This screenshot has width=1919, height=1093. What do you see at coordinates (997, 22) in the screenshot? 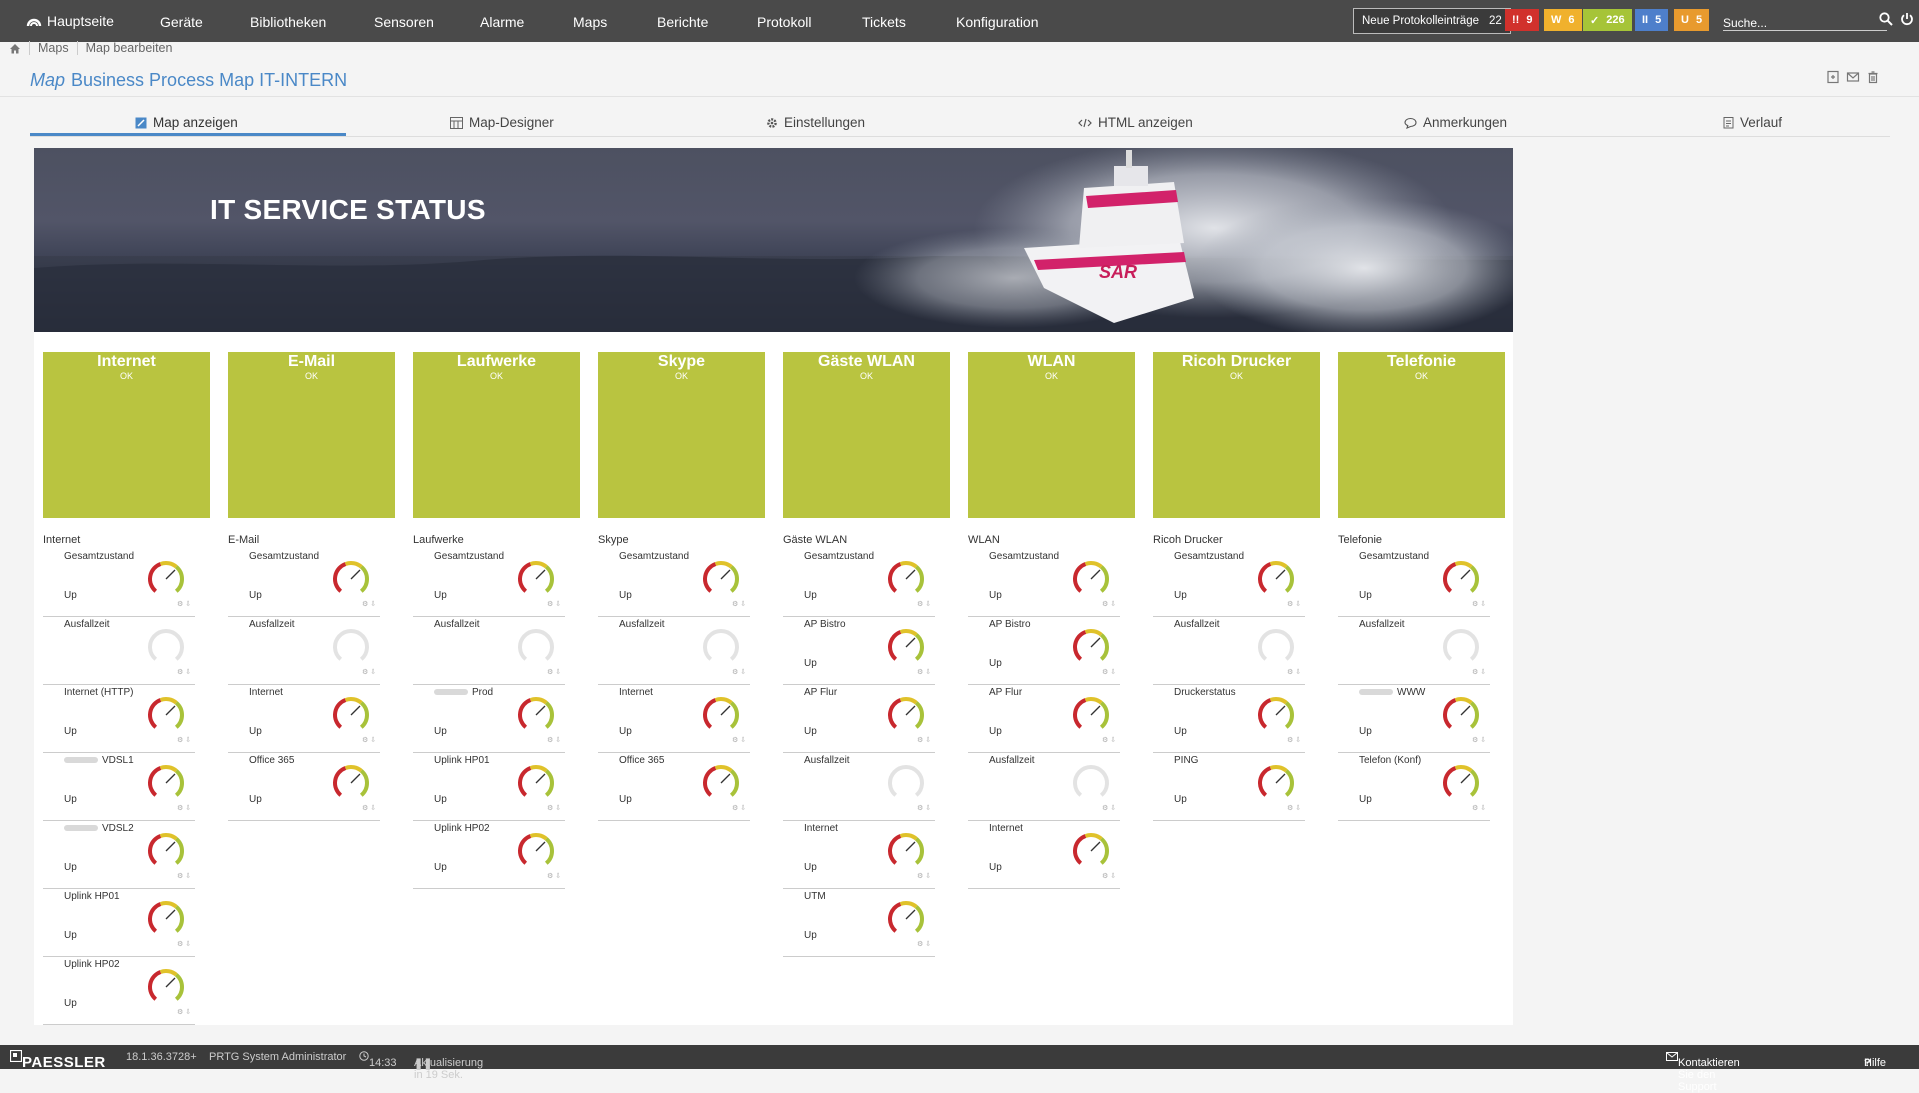
I see `nav-item-konfiguration: Konfiguration` at bounding box center [997, 22].